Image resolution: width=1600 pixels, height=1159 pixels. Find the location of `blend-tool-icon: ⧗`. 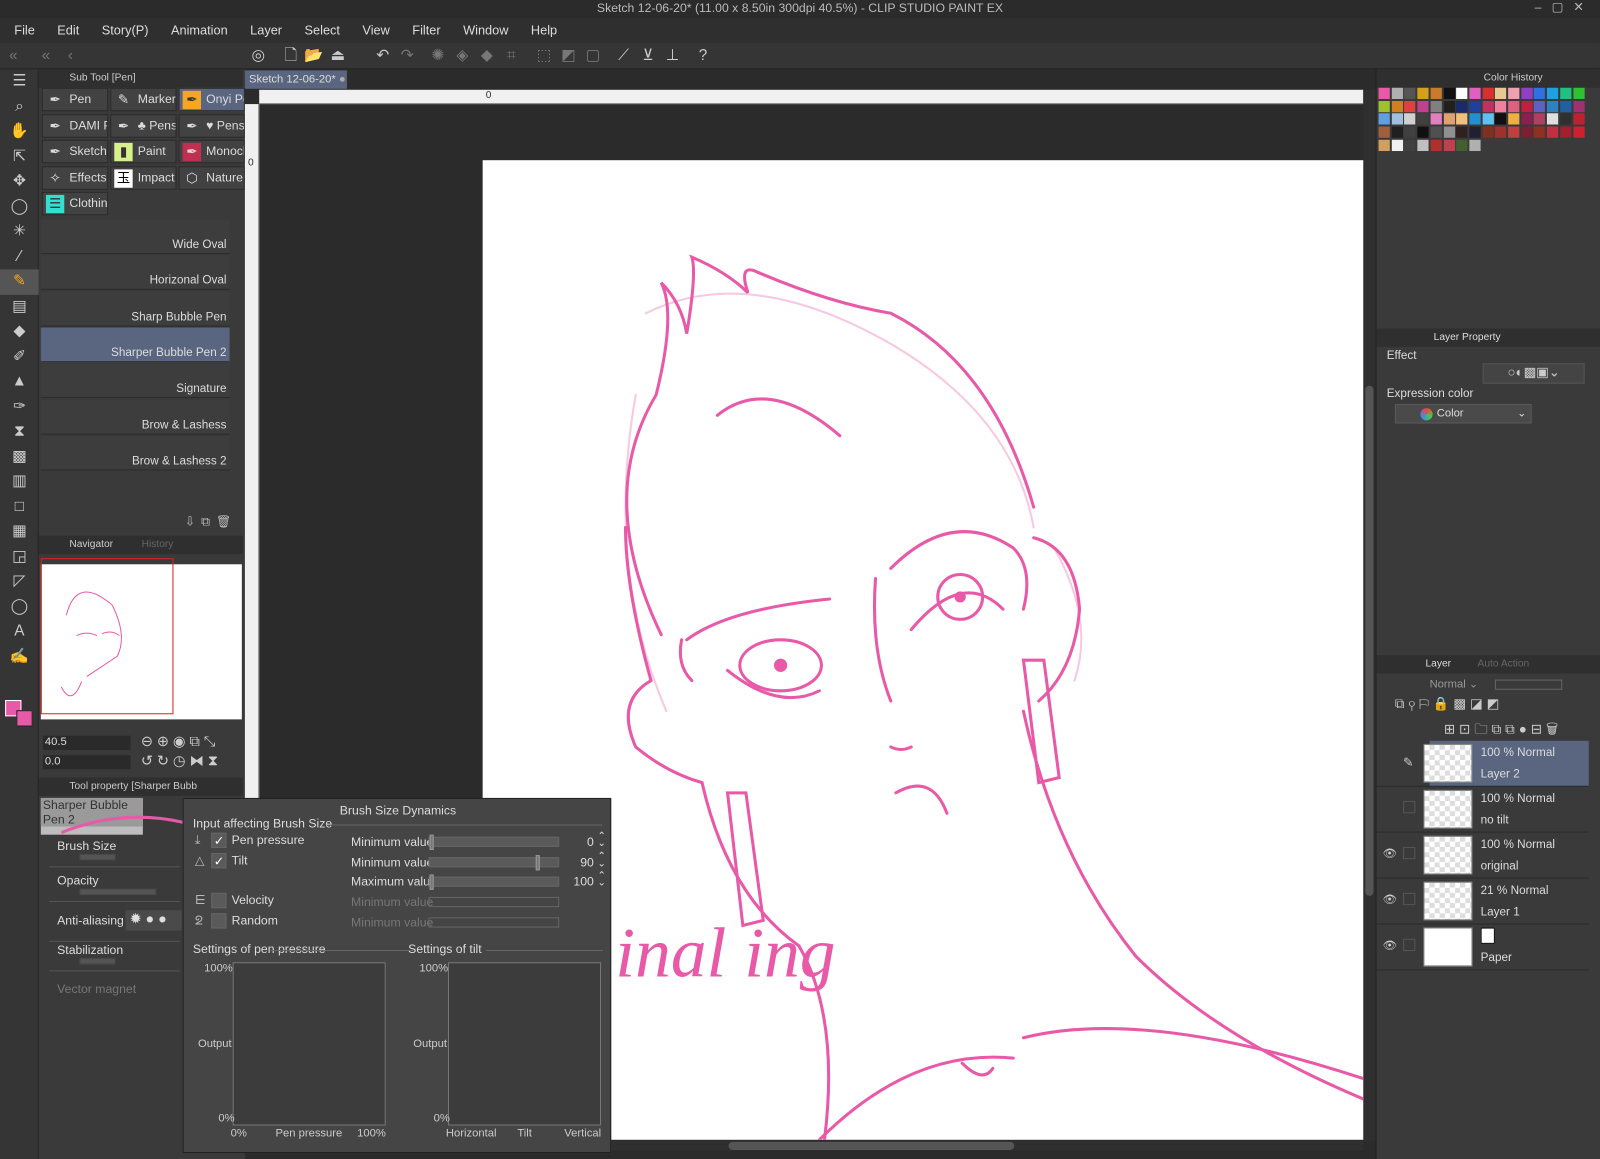

blend-tool-icon: ⧗ is located at coordinates (19, 431).